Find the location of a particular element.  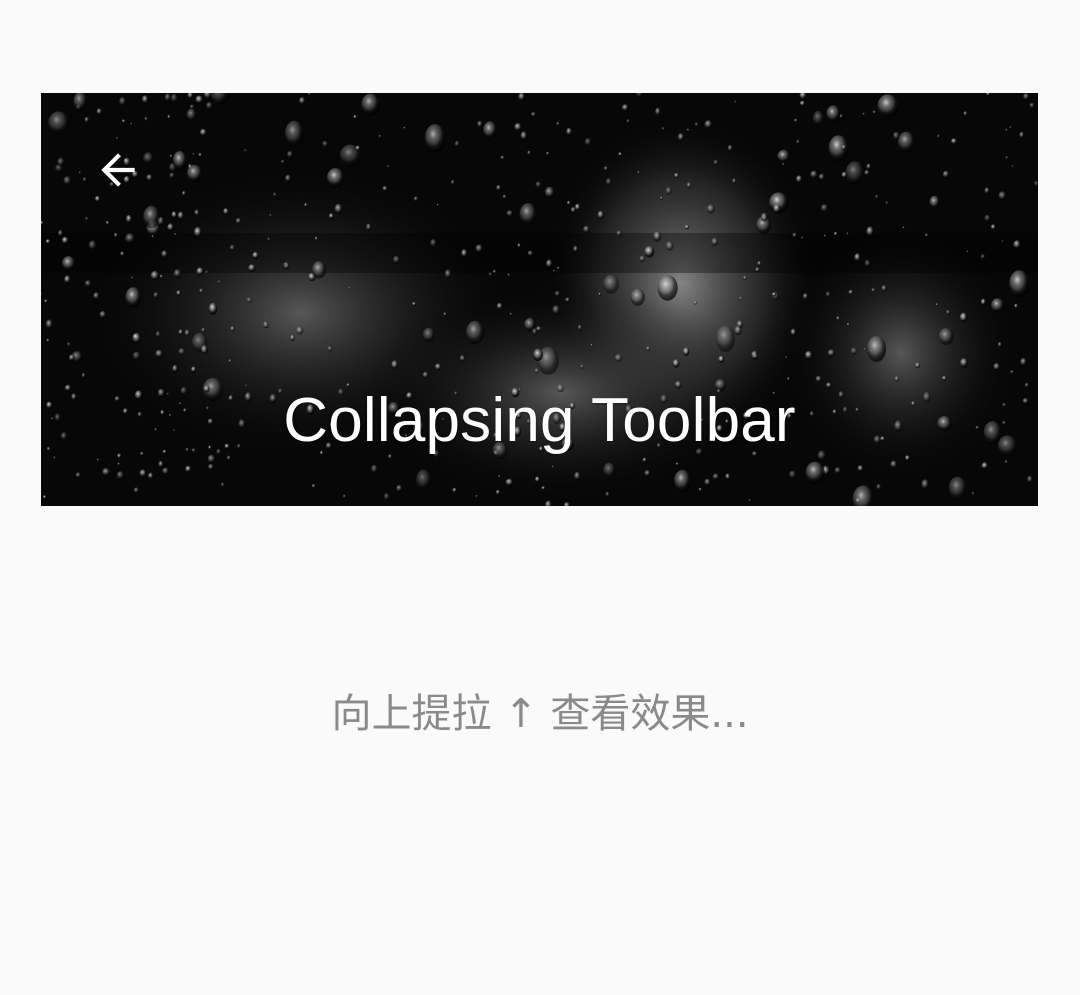

arrow-back-icon is located at coordinates (118, 170).